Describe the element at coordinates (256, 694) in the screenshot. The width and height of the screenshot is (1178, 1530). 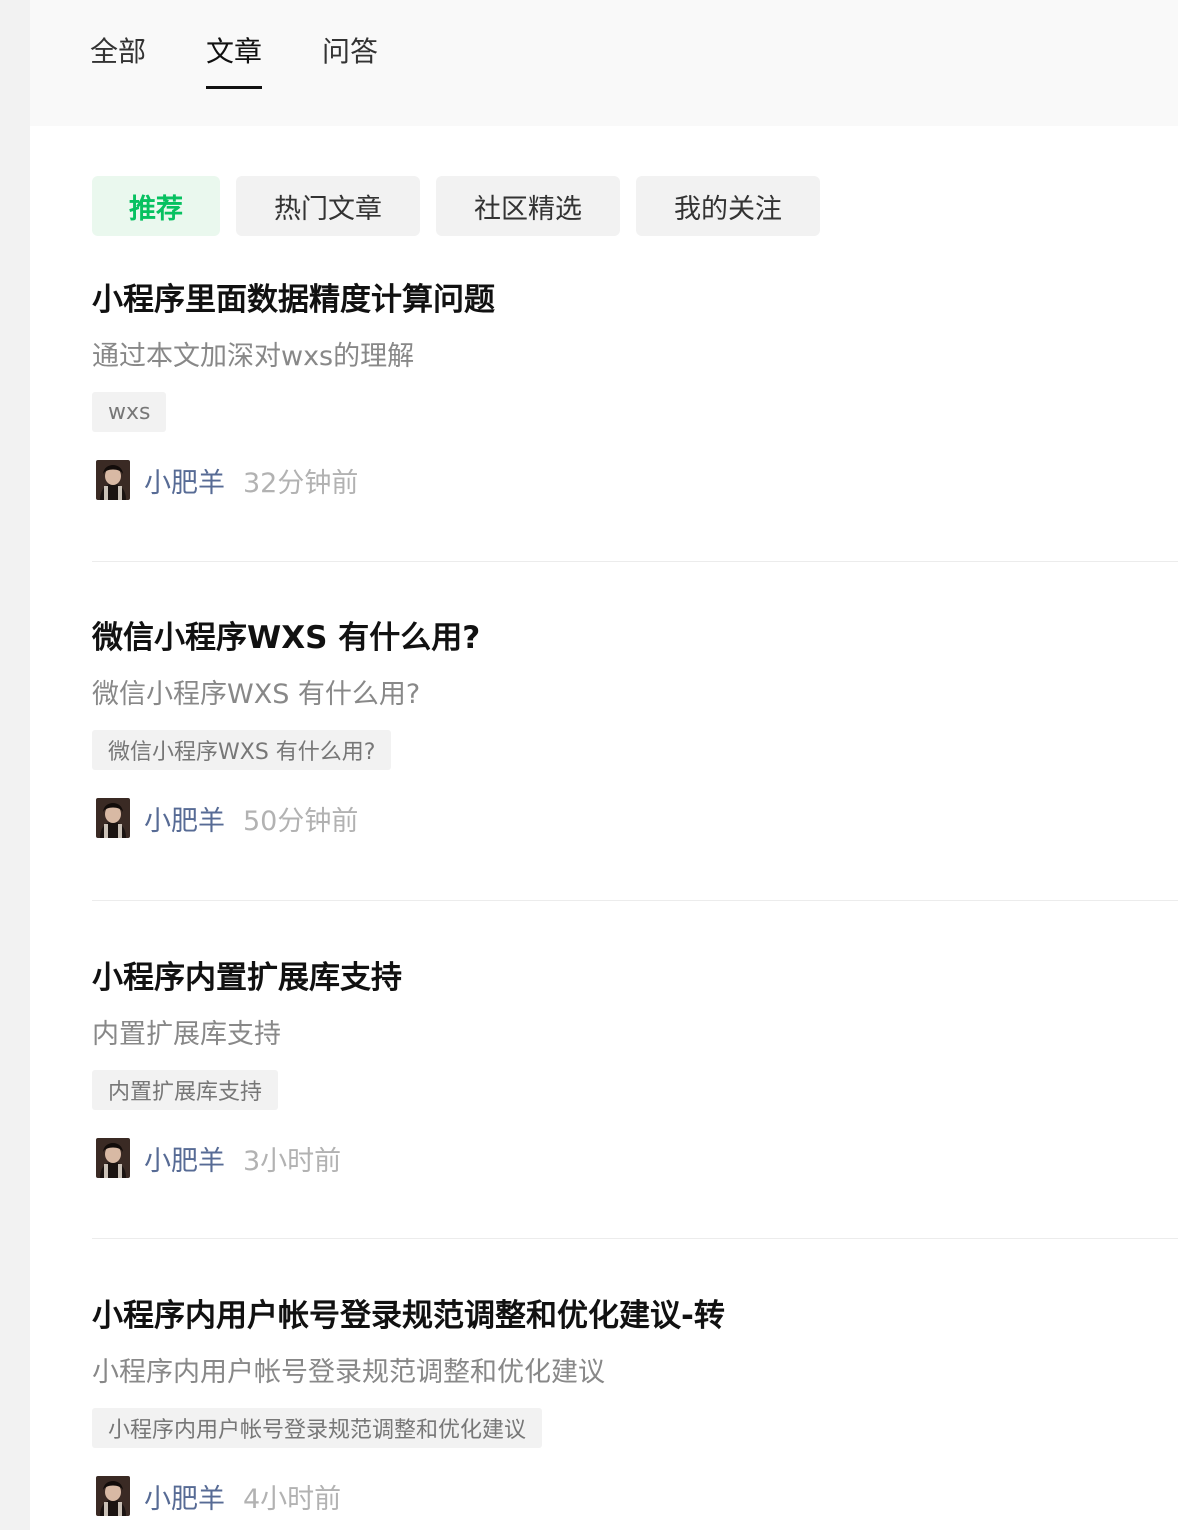
I see `article-desc: 微信小程序WXS 有什么用?` at that location.